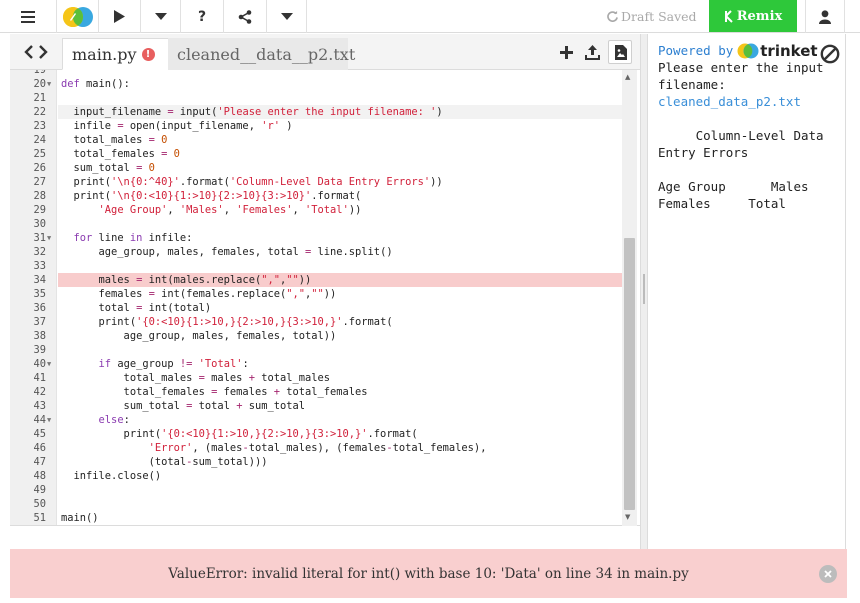 The height and width of the screenshot is (603, 860). What do you see at coordinates (39, 224) in the screenshot?
I see `line-number: 30` at bounding box center [39, 224].